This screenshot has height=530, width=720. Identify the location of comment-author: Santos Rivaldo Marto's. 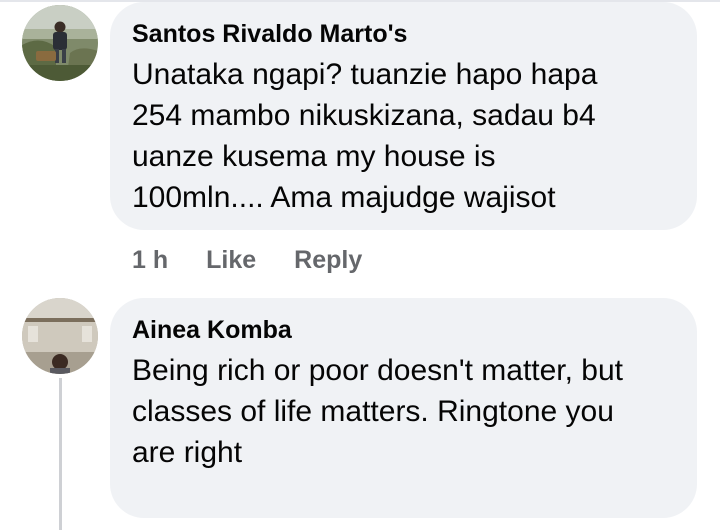
(402, 34).